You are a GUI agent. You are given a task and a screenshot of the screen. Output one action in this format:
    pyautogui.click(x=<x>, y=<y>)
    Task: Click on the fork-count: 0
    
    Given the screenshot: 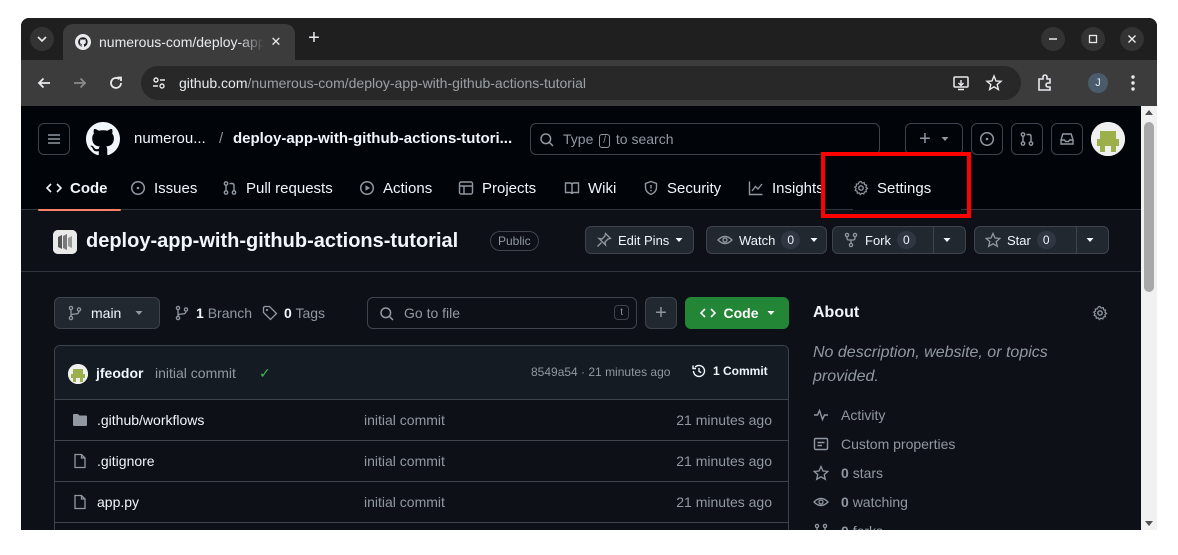 What is the action you would take?
    pyautogui.click(x=906, y=240)
    